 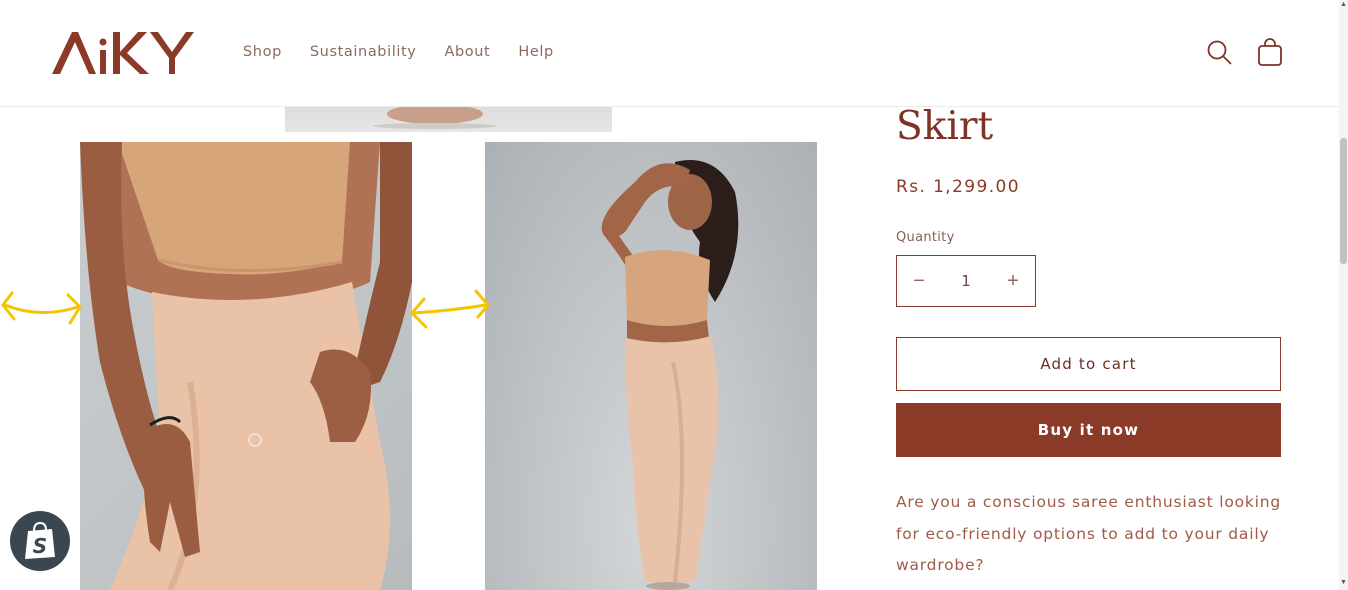 I want to click on nav-help: Help, so click(x=535, y=52).